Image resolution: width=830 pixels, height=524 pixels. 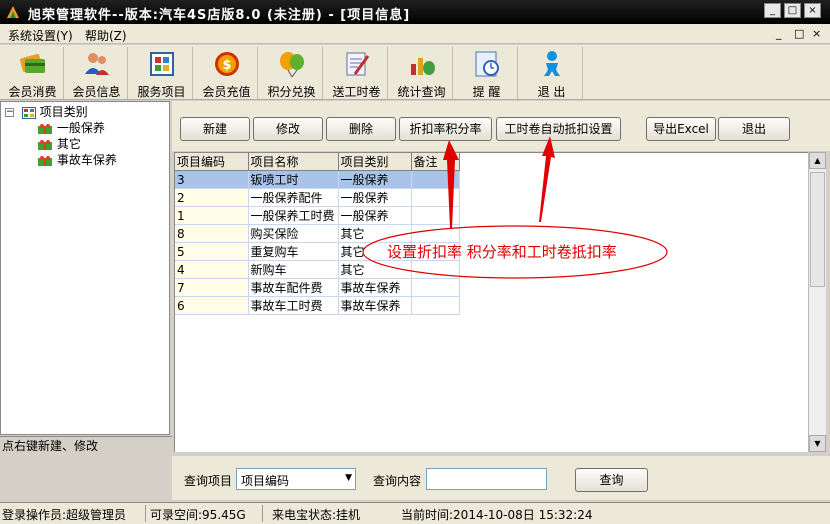 I want to click on action-bar: 新建 修改 删除 折扣率积分率 工时卷自动抵扣设置 导出Excel 退出, so click(x=501, y=126).